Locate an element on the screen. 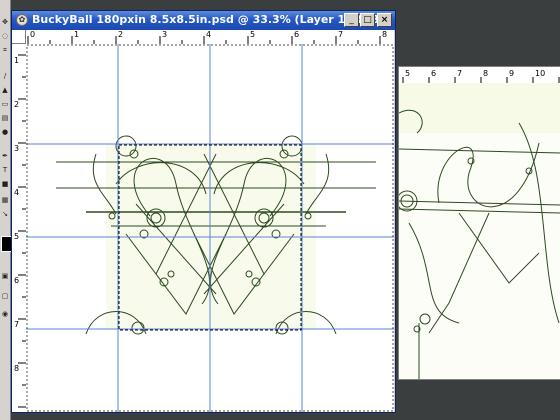  dodge-tool-icon: ● is located at coordinates (5, 132).